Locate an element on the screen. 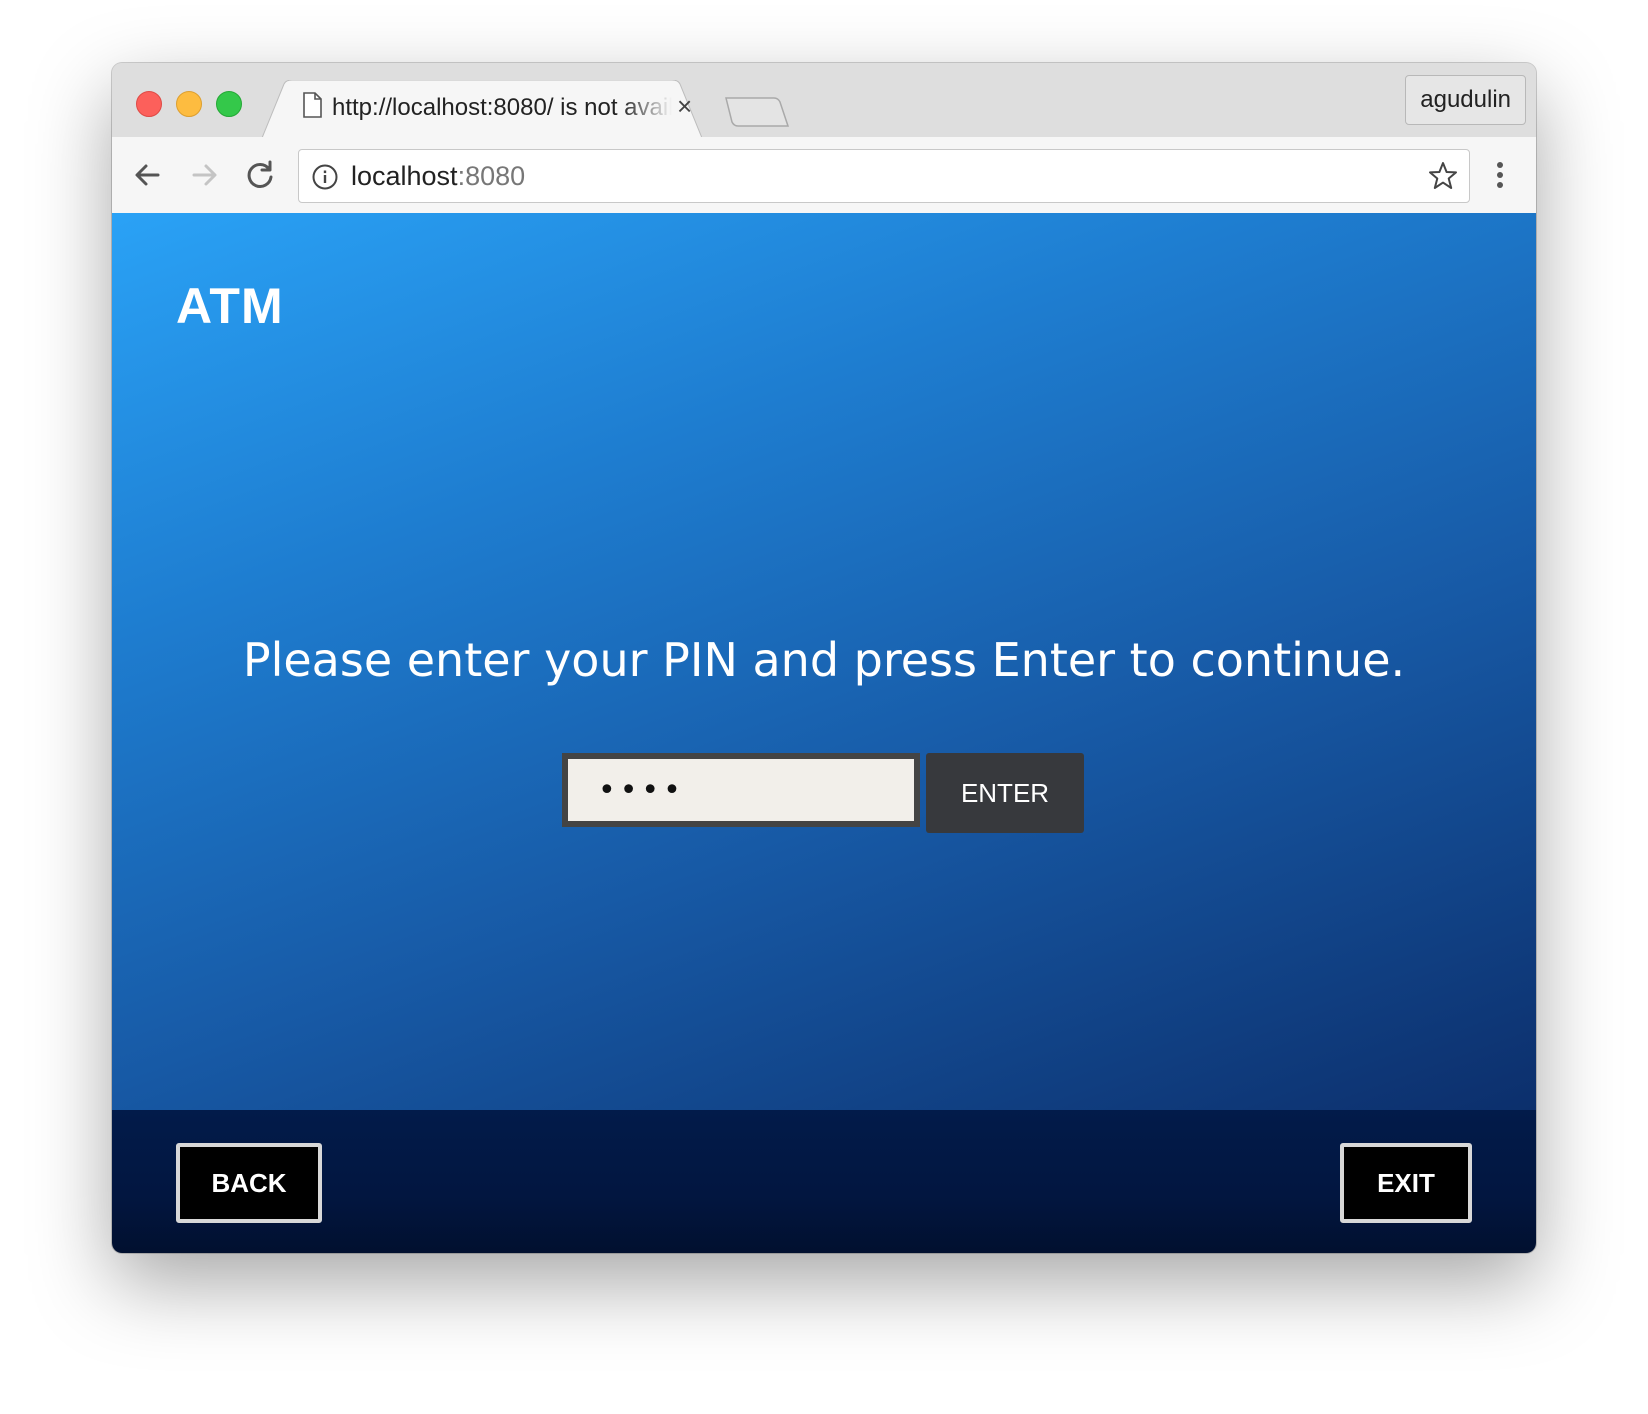 Image resolution: width=1648 pixels, height=1414 pixels. tab-title: http://localhost:8080/ is not available is located at coordinates (502, 107).